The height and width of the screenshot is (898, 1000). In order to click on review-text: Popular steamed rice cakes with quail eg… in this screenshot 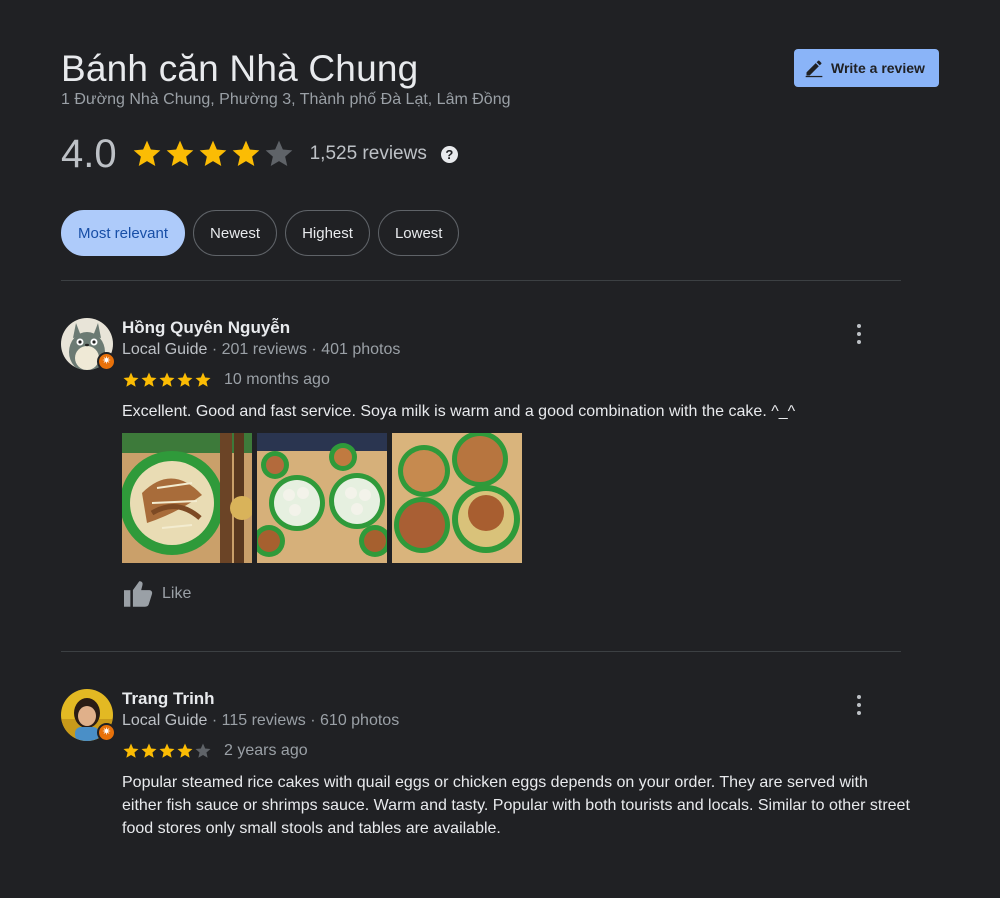, I will do `click(516, 805)`.